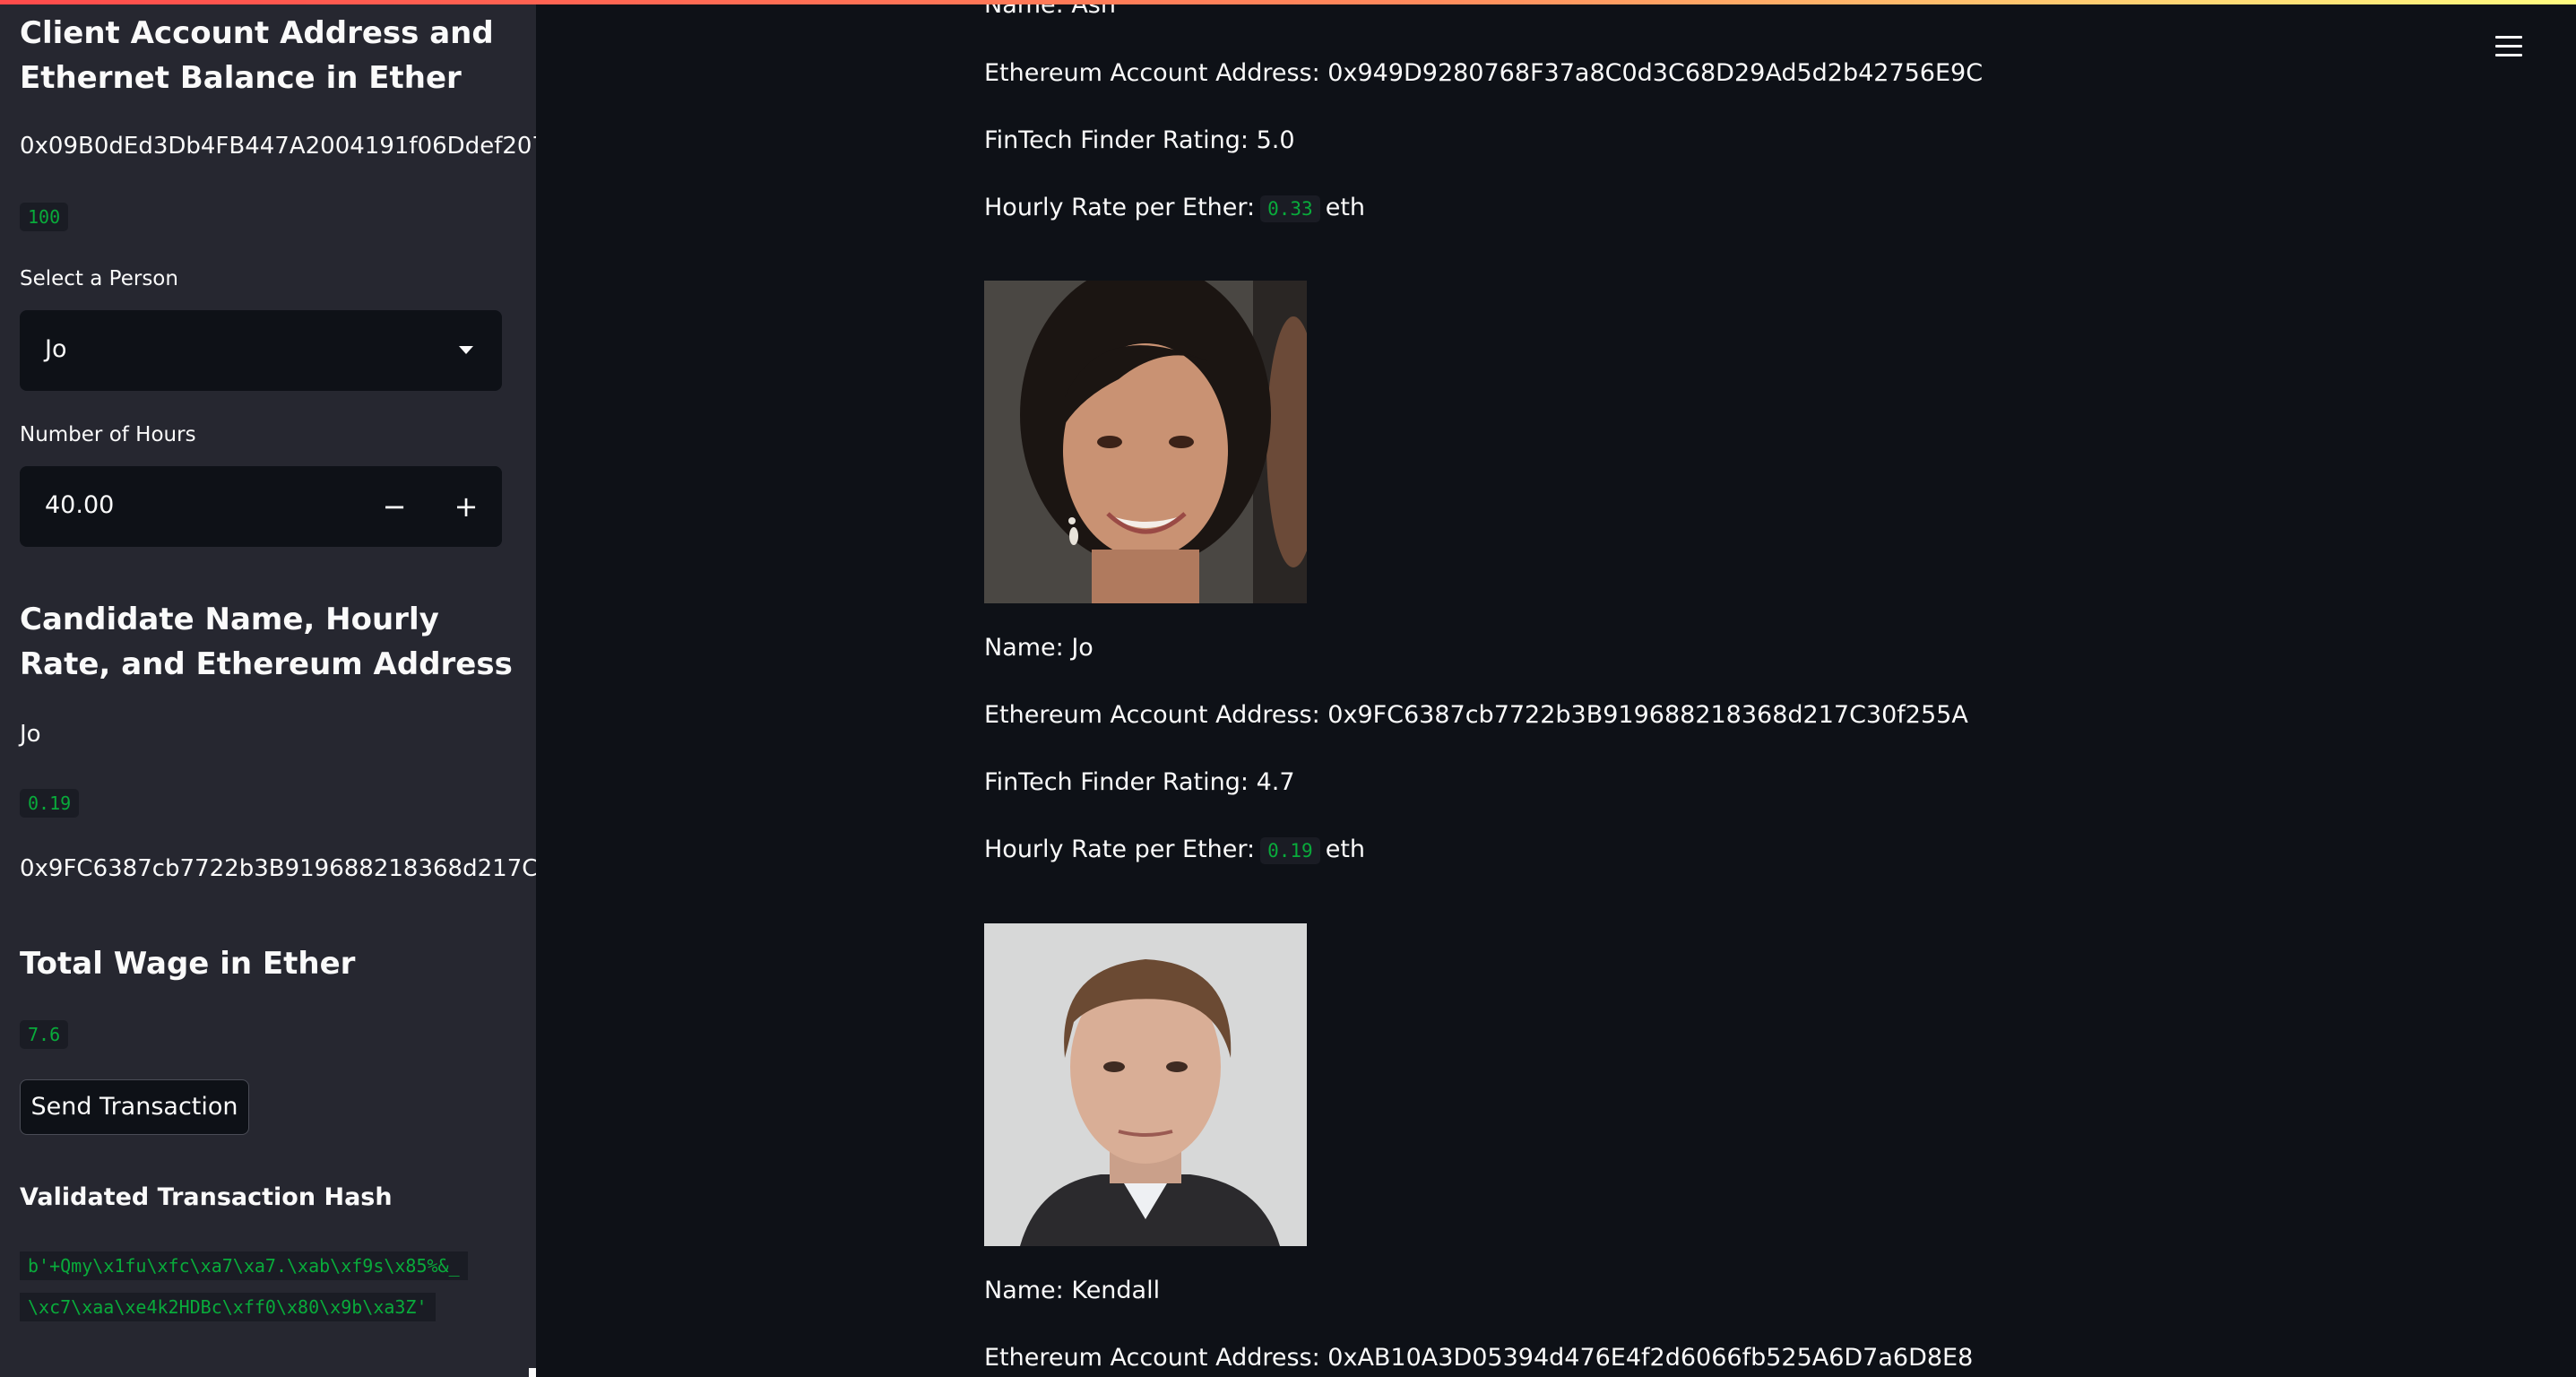 This screenshot has height=1377, width=2576. Describe the element at coordinates (278, 146) in the screenshot. I see `client-account-address: 0x09B0dEd3Db4FB447A2004191f06Ddef2075bA` at that location.